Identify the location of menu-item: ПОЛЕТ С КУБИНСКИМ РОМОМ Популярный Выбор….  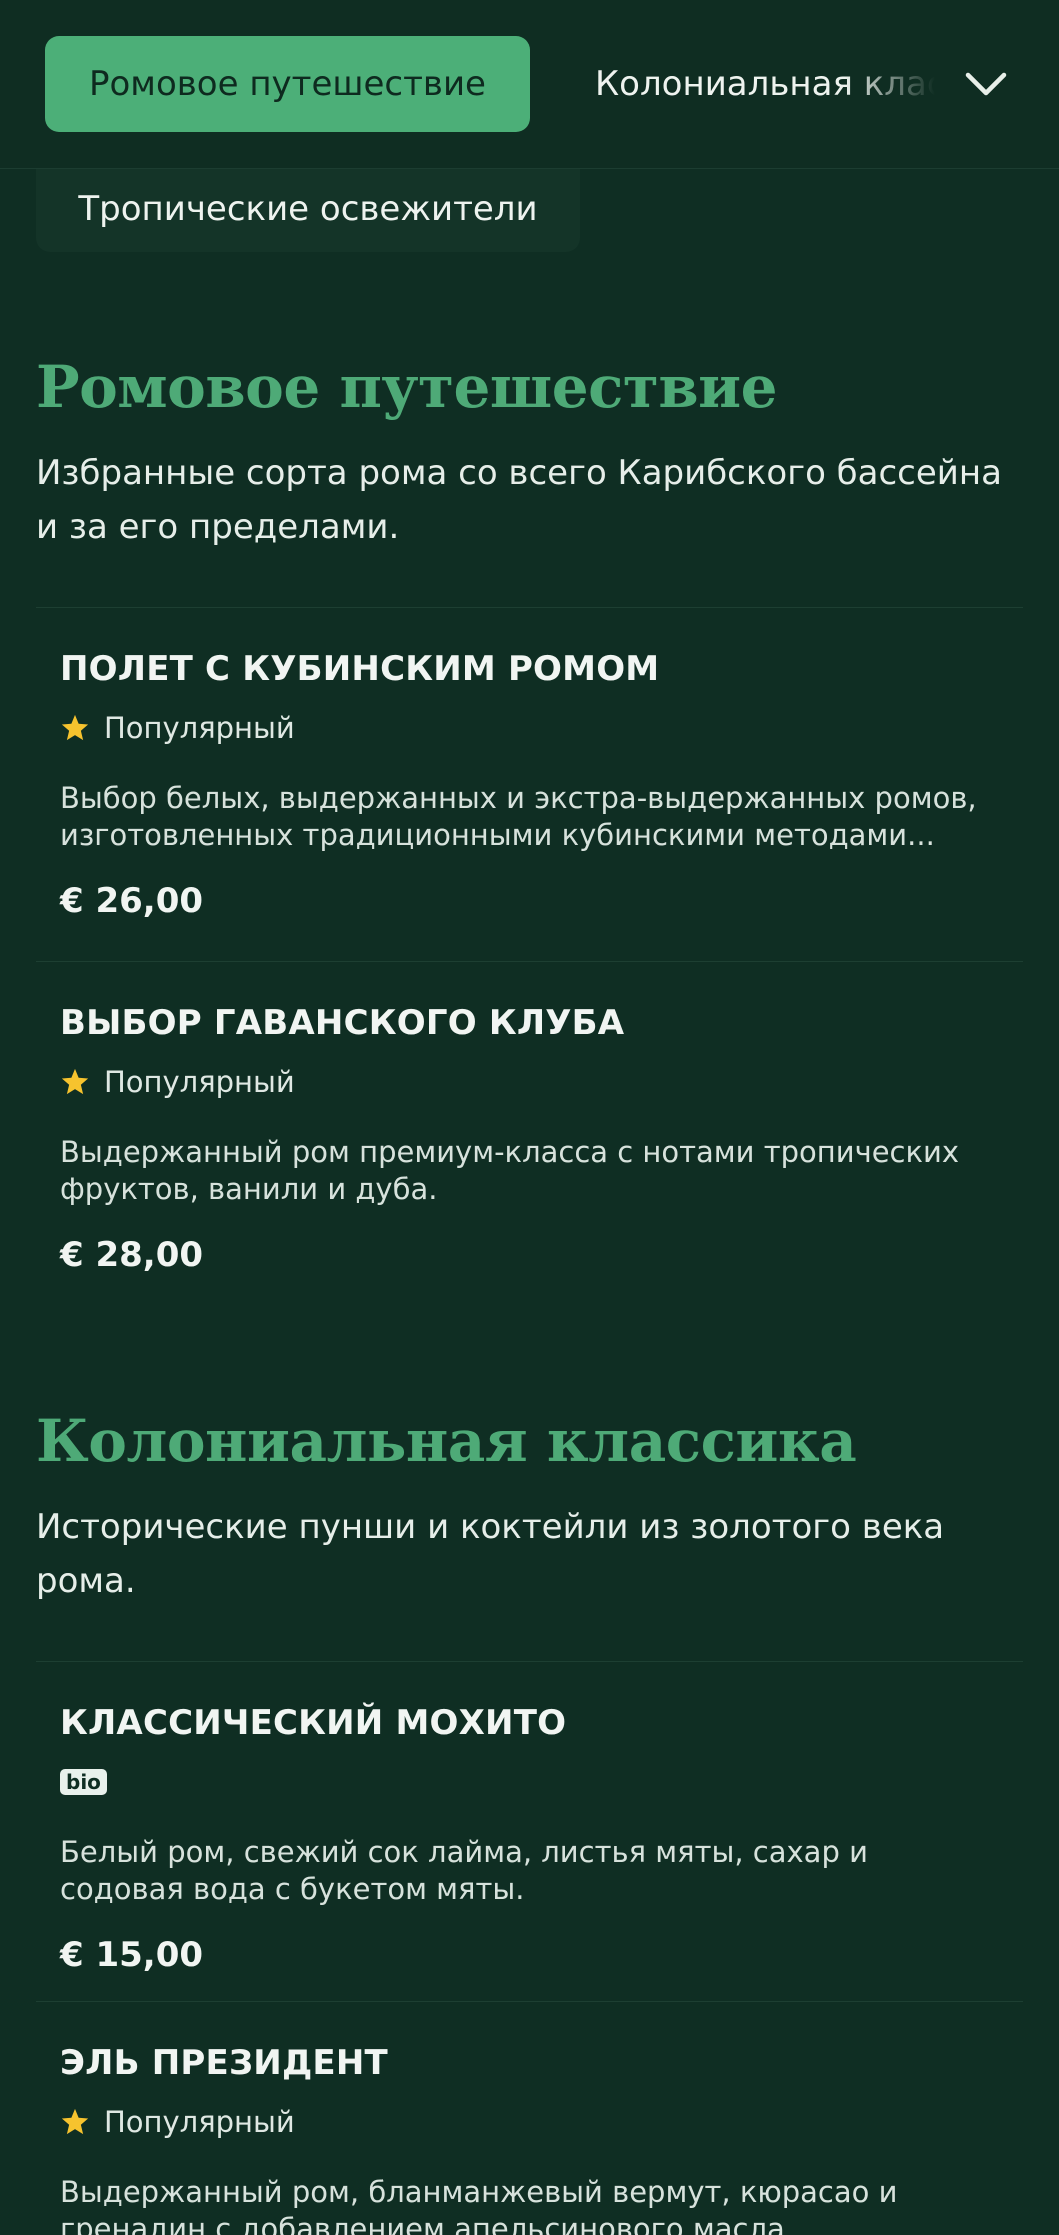
(529, 783).